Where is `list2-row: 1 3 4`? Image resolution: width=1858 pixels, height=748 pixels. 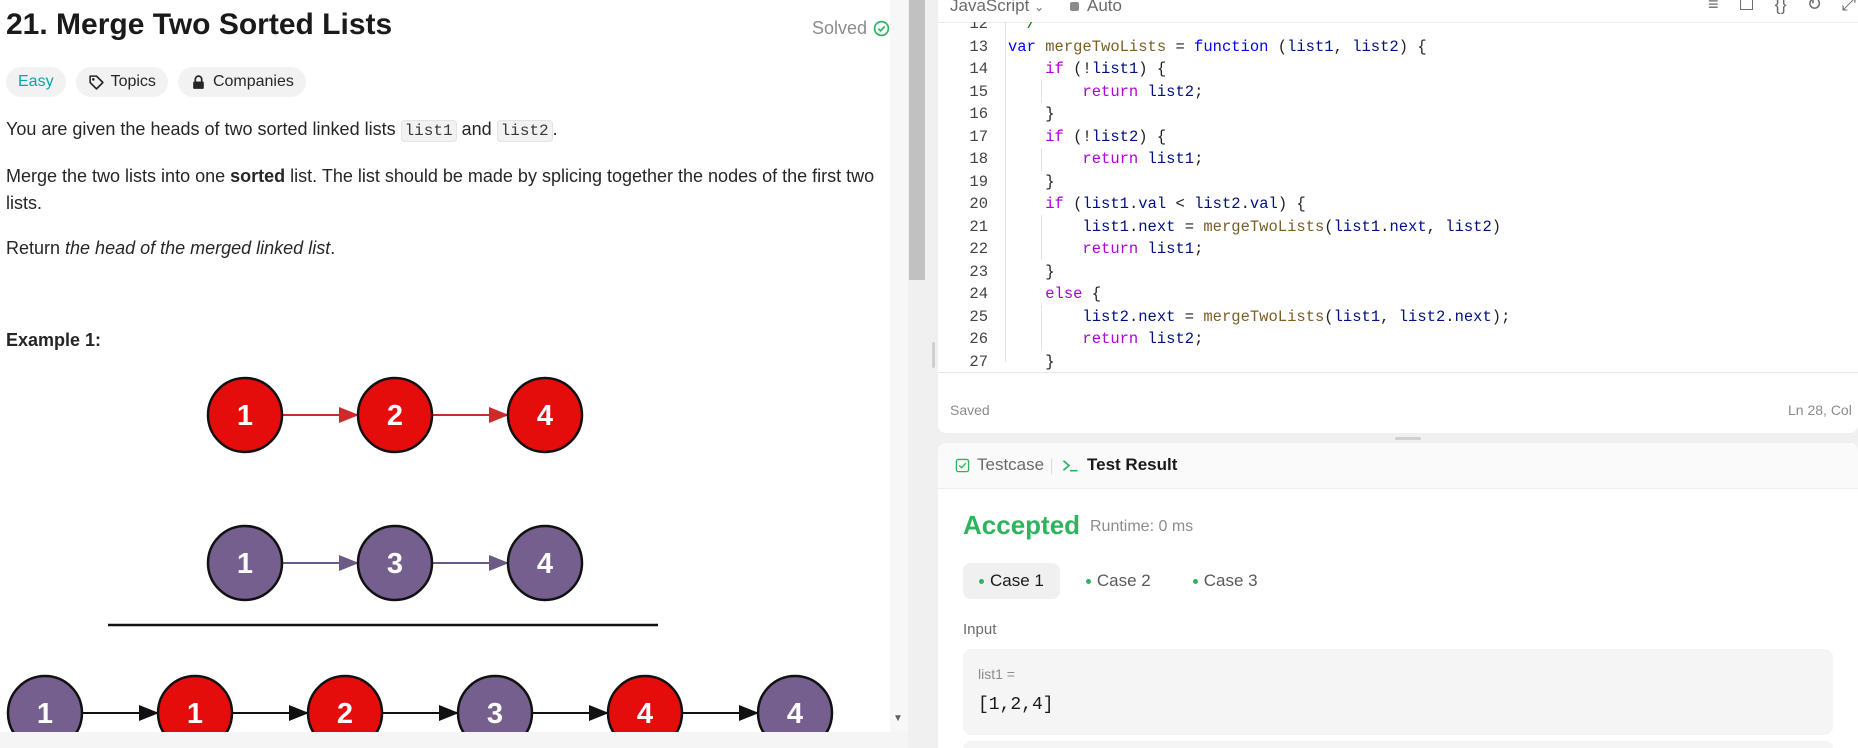 list2-row: 1 3 4 is located at coordinates (395, 563).